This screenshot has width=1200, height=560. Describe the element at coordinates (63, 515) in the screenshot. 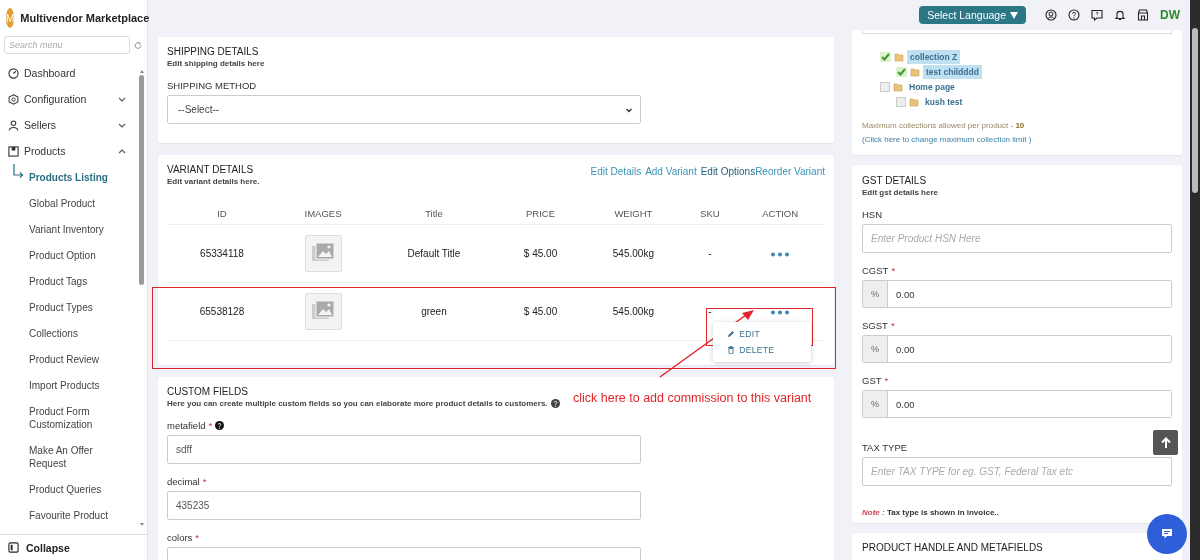

I see `sidebar-subitem: Favourite Product` at that location.